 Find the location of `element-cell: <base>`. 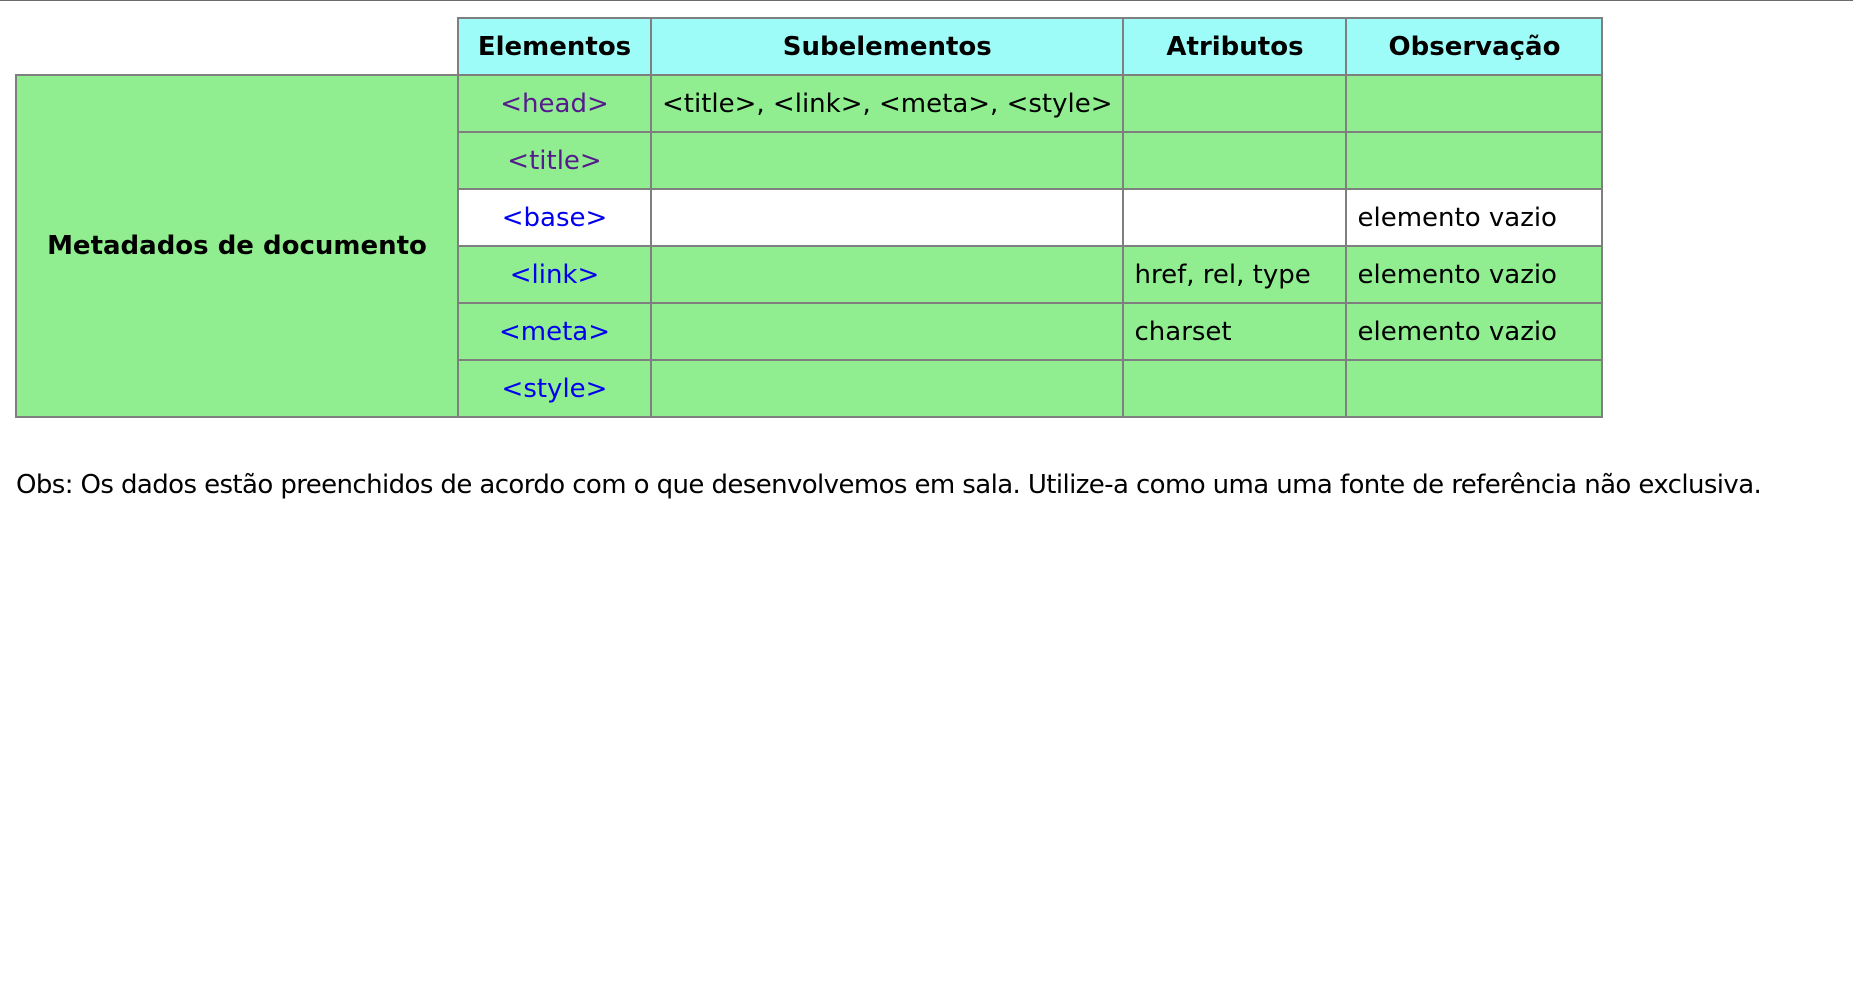

element-cell: <base> is located at coordinates (554, 217).